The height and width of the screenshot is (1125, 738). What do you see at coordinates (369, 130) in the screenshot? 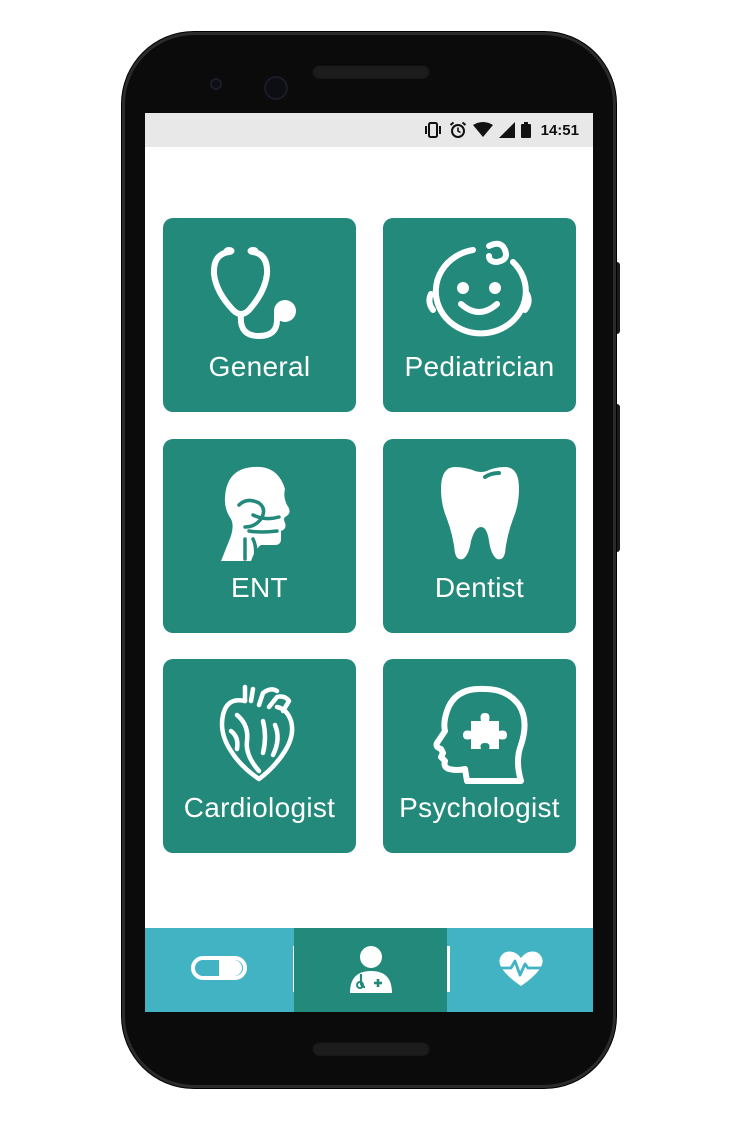
I see `status-bar: 14:51` at bounding box center [369, 130].